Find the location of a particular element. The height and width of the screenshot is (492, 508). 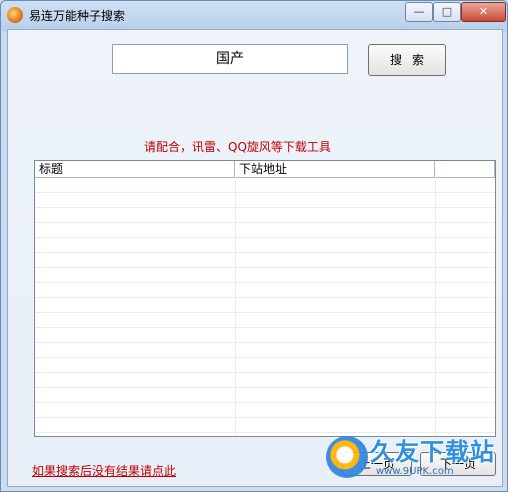

list-header: 标题 下站地址 is located at coordinates (265, 169).